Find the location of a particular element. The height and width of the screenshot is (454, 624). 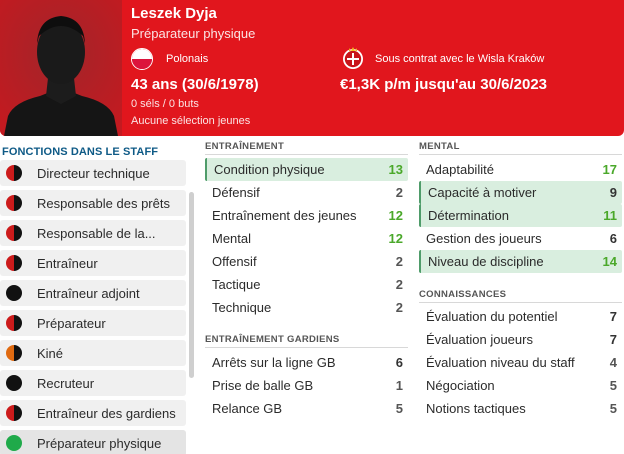

attribute-row: Prise de balle GB 1 is located at coordinates (306, 385).